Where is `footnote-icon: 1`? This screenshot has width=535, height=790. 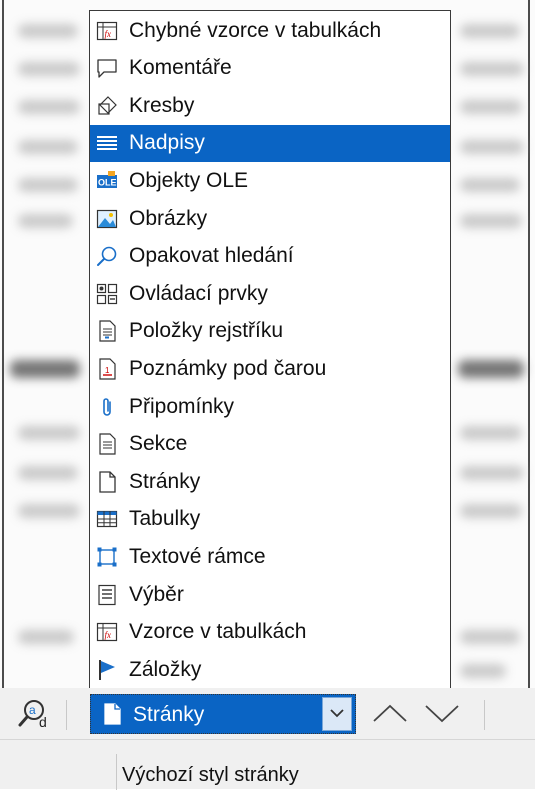 footnote-icon: 1 is located at coordinates (107, 369).